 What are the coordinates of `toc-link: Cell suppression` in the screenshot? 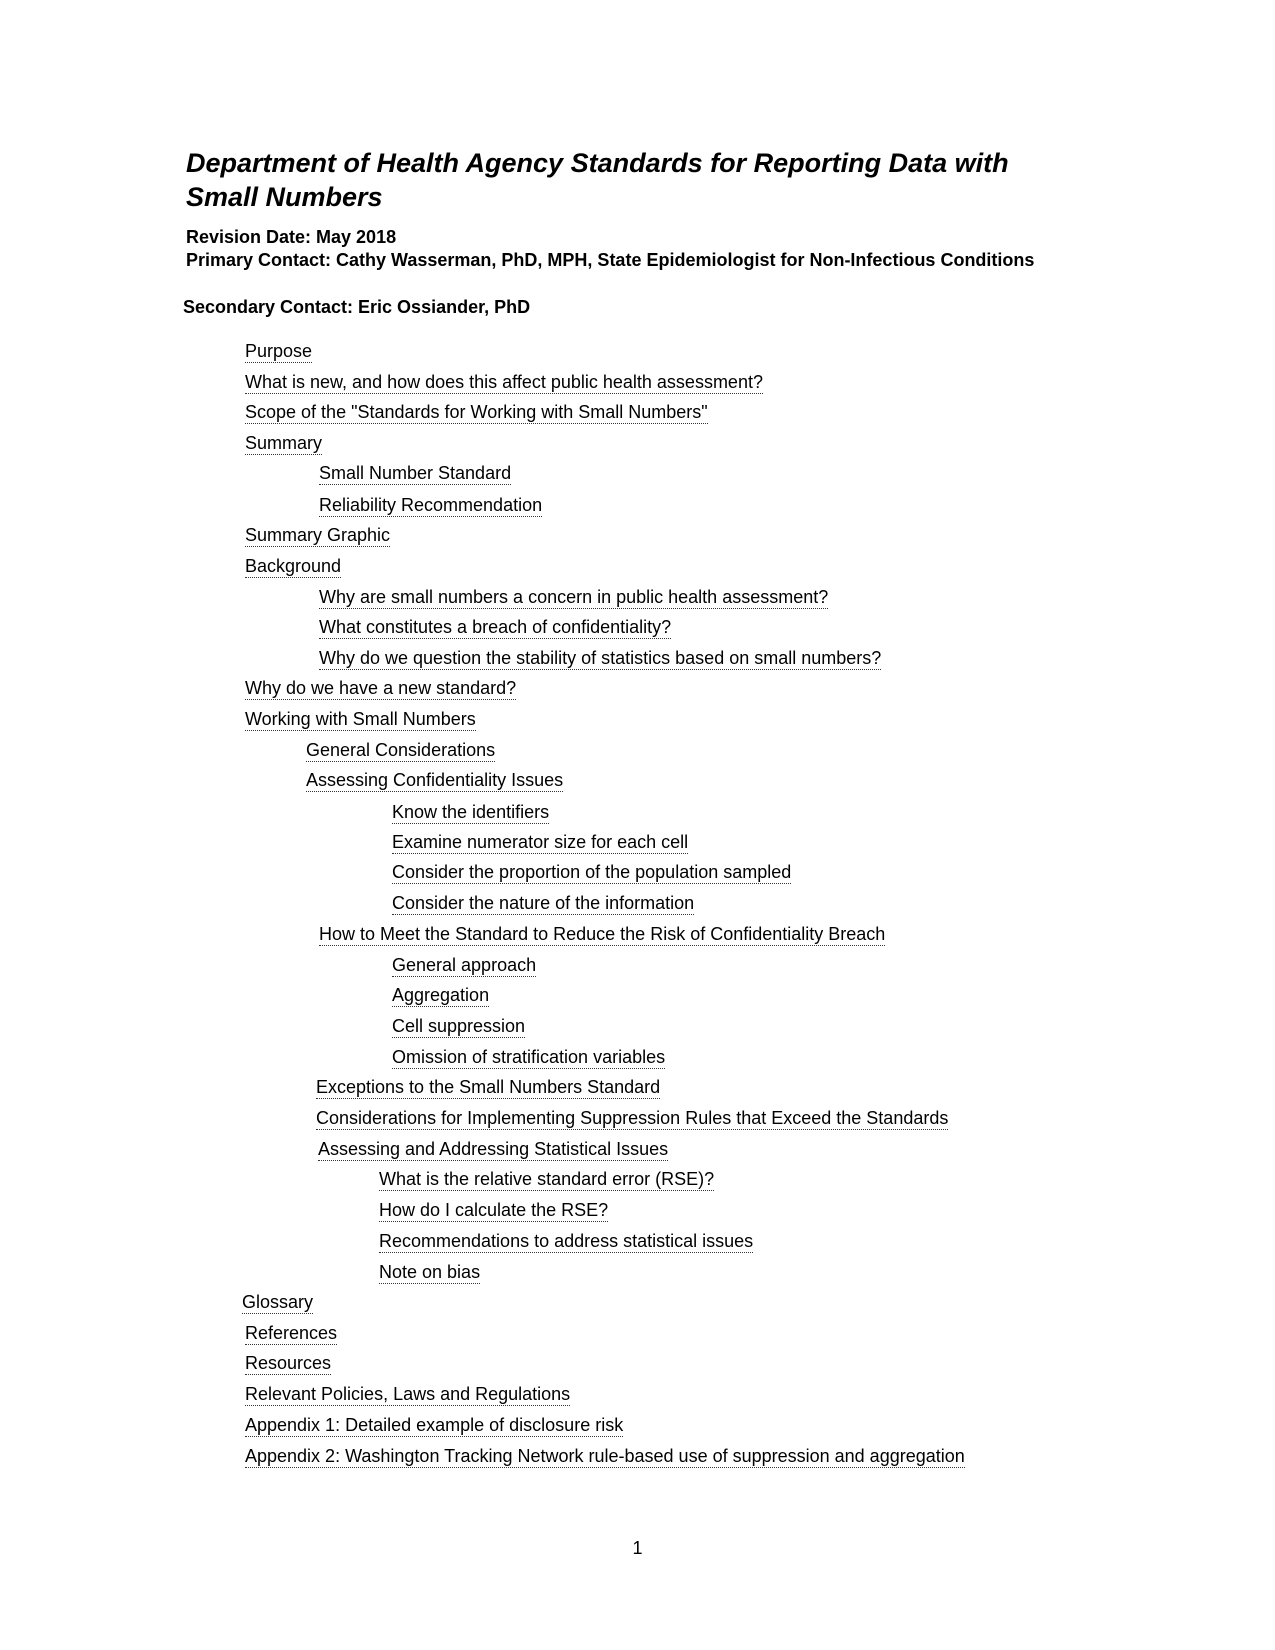 It's located at (459, 1026).